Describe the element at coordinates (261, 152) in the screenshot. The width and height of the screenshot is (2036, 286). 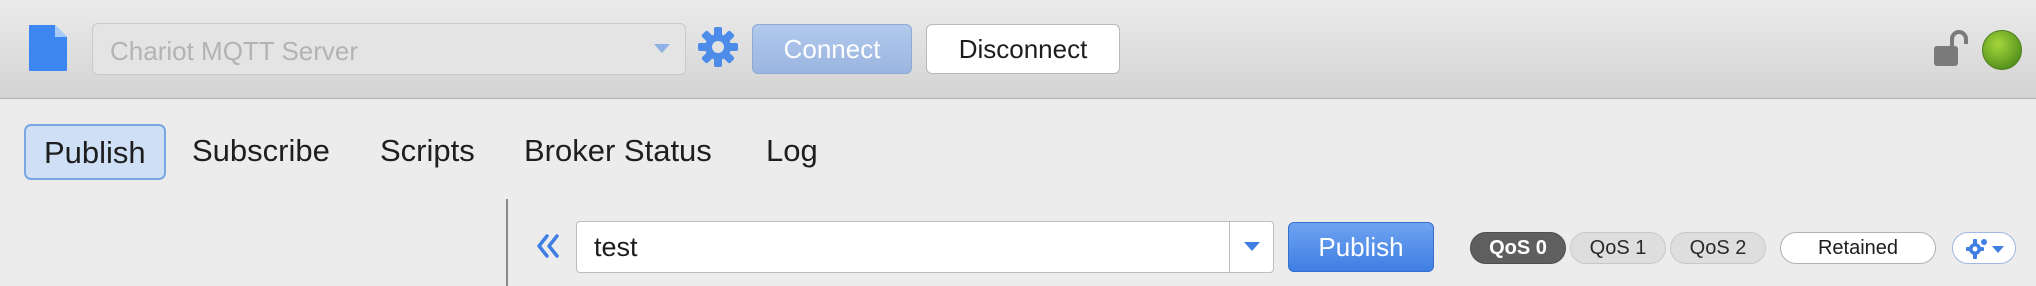
I see `tab-subscribe: Subscribe` at that location.